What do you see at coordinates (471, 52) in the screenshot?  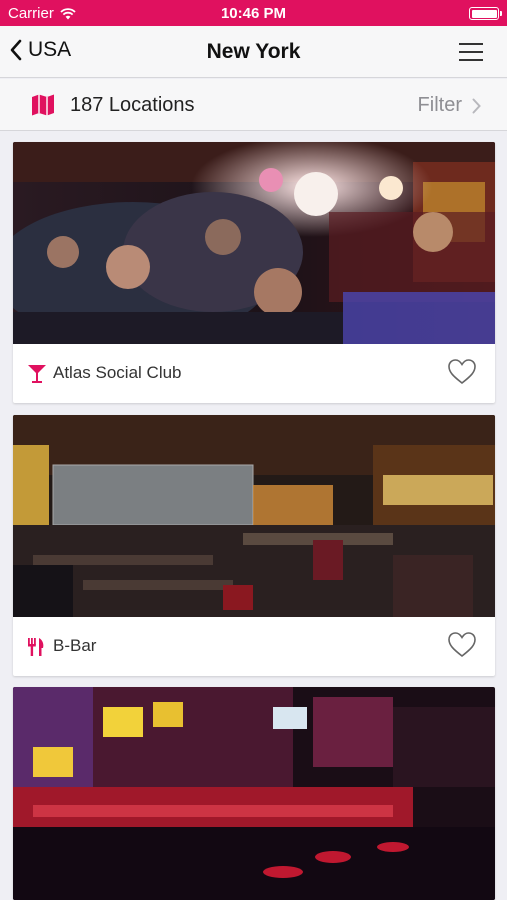 I see `menu-button` at bounding box center [471, 52].